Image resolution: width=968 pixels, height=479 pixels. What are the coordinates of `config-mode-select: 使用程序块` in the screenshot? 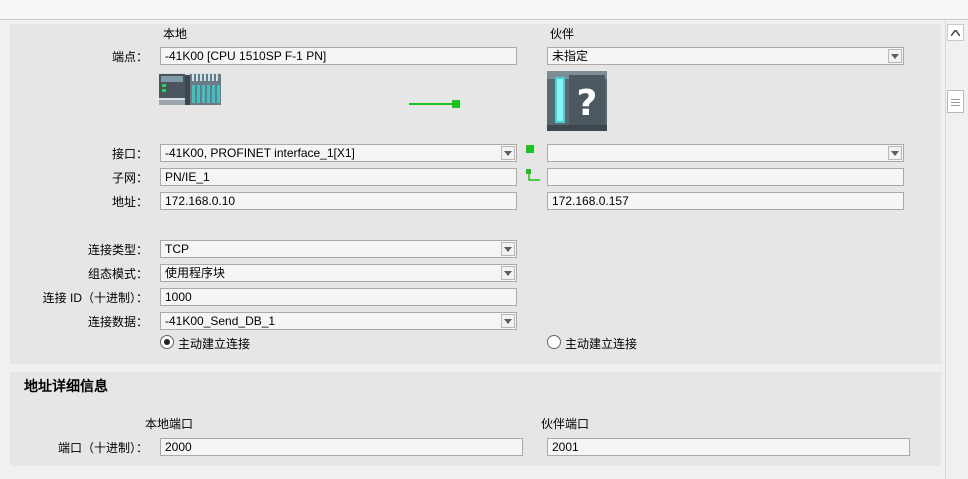 It's located at (338, 273).